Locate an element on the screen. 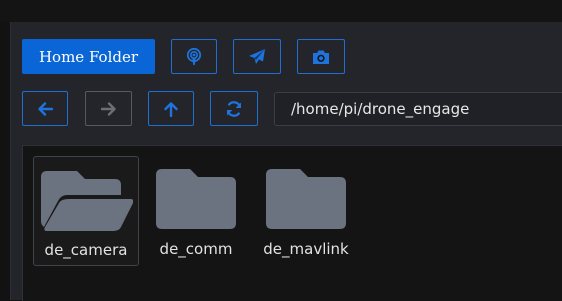  folder-item: de_comm is located at coordinates (196, 211).